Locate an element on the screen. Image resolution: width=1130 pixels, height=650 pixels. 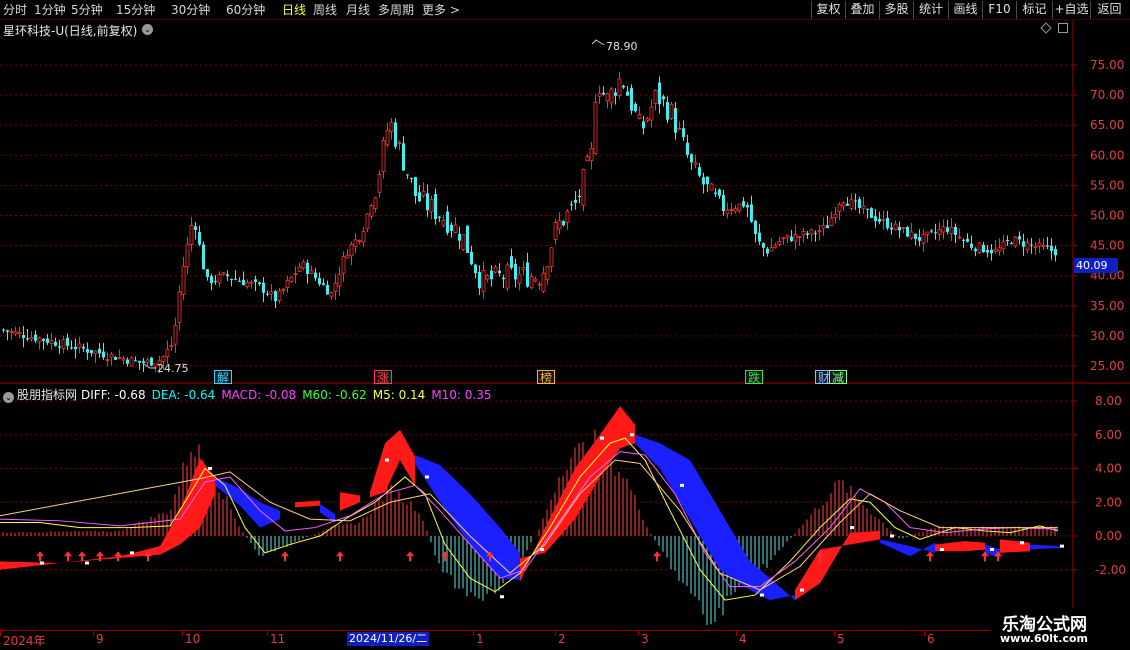
event-tag-ranking: 榜 is located at coordinates (546, 377).